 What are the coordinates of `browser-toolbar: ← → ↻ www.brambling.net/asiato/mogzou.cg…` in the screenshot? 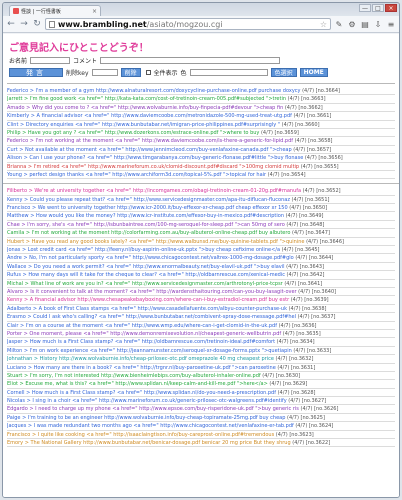 It's located at (201, 24).